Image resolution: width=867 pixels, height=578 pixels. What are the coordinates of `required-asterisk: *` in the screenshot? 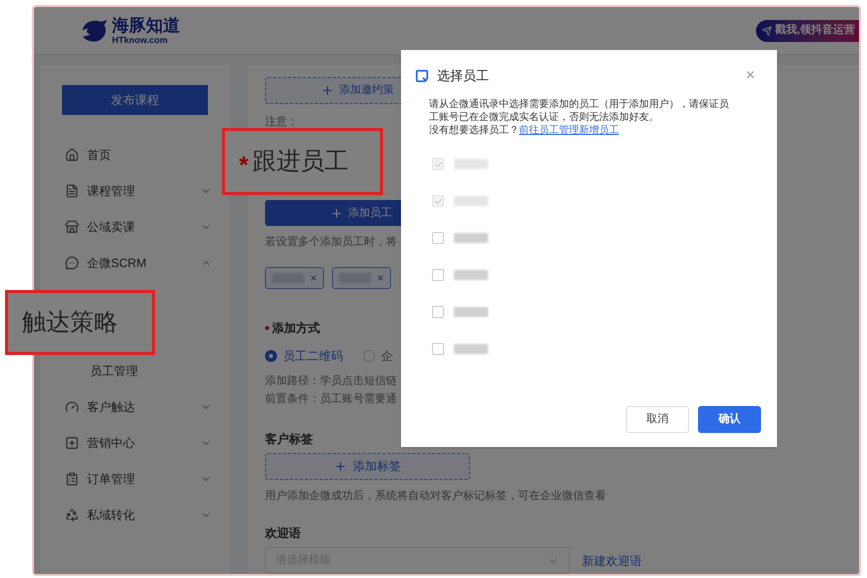 It's located at (243, 165).